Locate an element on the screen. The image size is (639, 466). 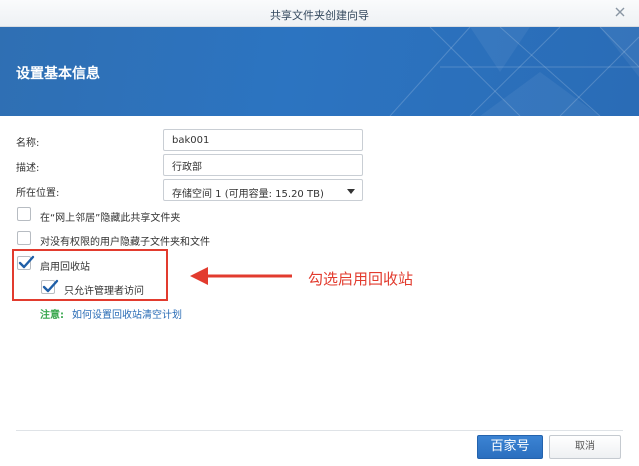
hide-in-network-label: 在“网上邻居”隐藏此共享文件夹 is located at coordinates (110, 218).